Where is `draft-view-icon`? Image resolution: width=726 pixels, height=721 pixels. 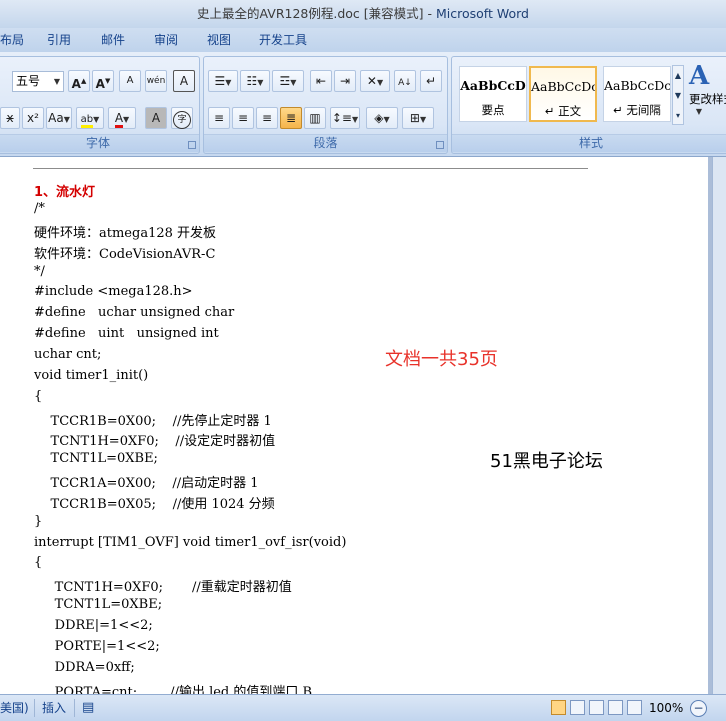 draft-view-icon is located at coordinates (634, 707).